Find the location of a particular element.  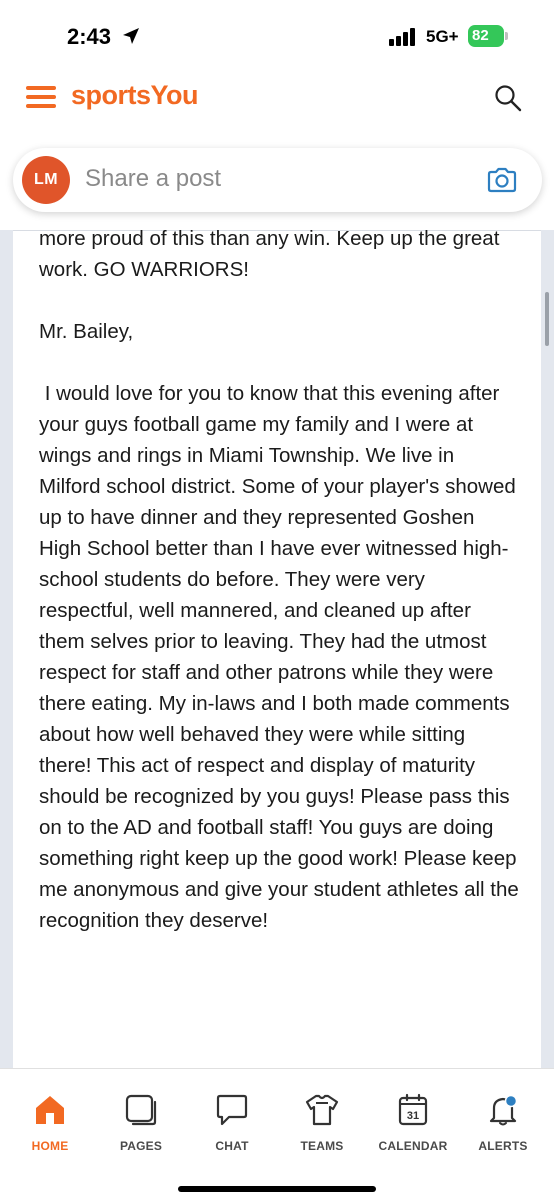

tab-label: ALERTS is located at coordinates (503, 1146).